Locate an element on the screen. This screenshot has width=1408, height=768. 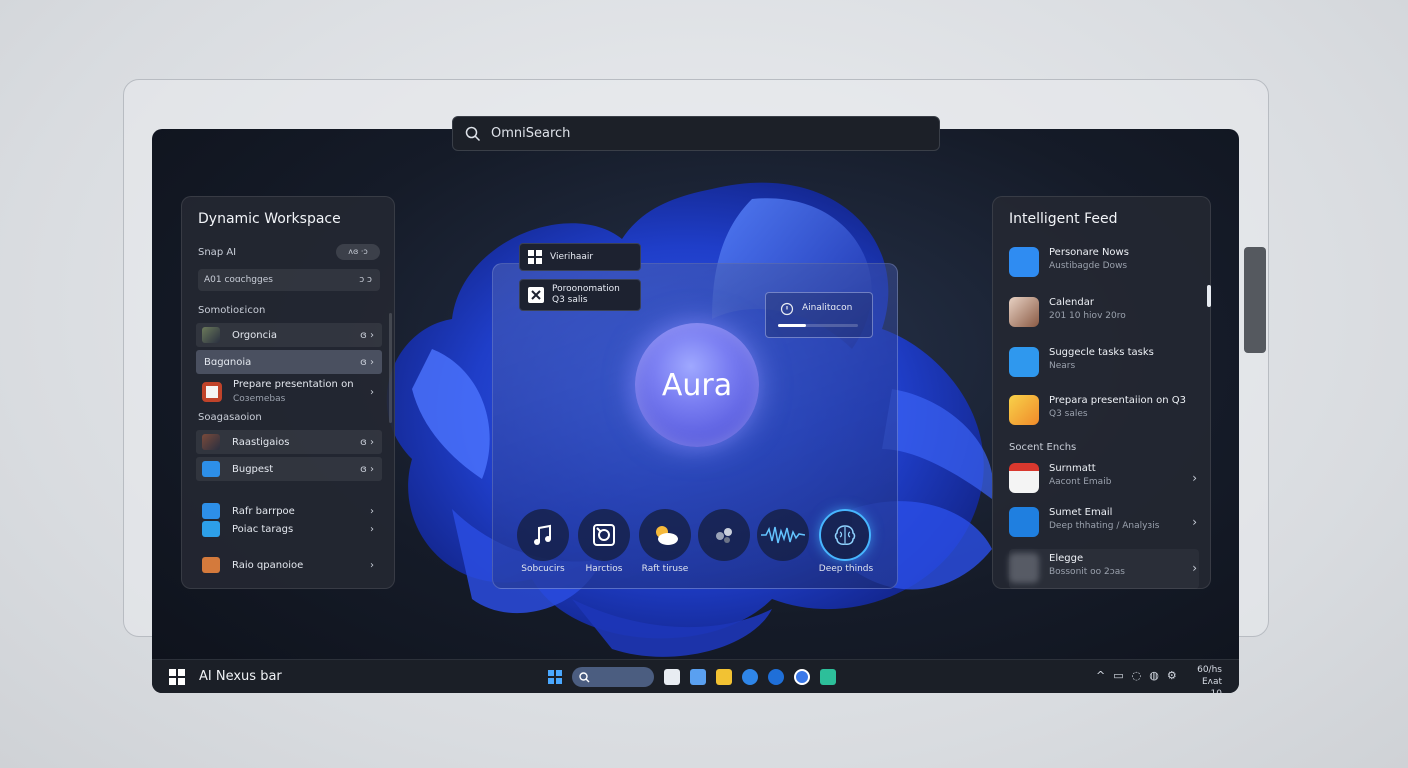
taskbar: AI Nexus bar ^ ▭ ◌ ◍ ⚙ 60/hs Eʌat is located at coordinates (695, 676).